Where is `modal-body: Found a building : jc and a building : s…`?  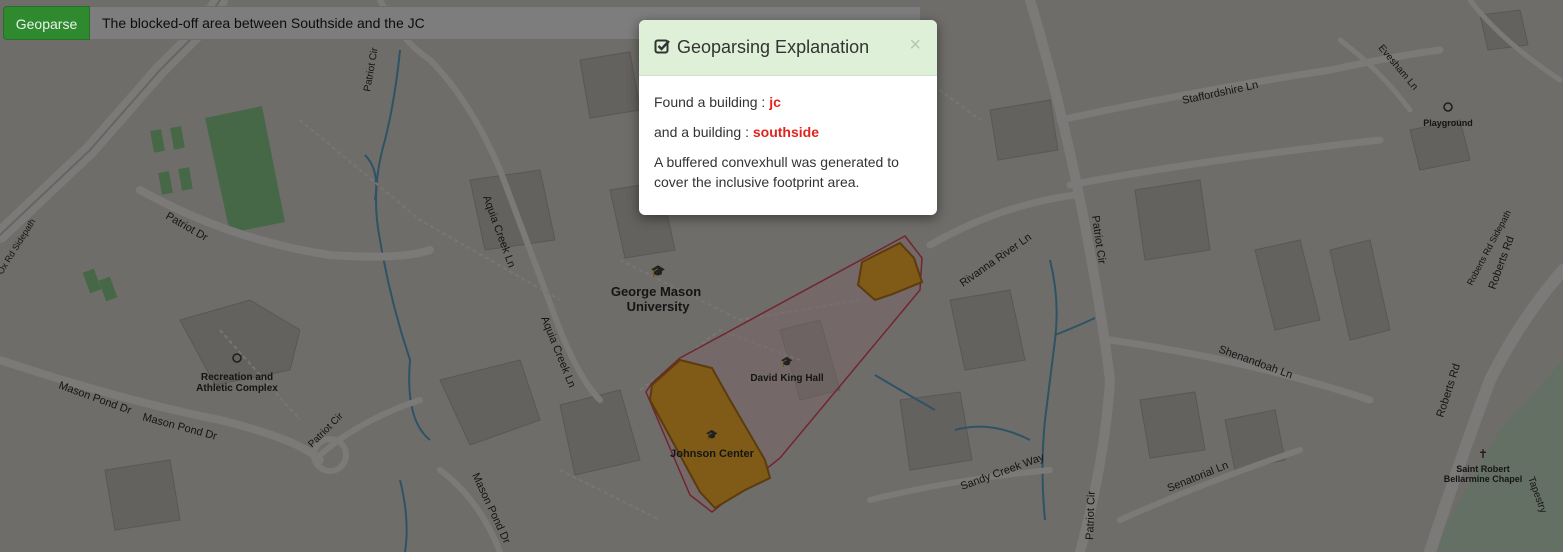 modal-body: Found a building : jc and a building : s… is located at coordinates (788, 134).